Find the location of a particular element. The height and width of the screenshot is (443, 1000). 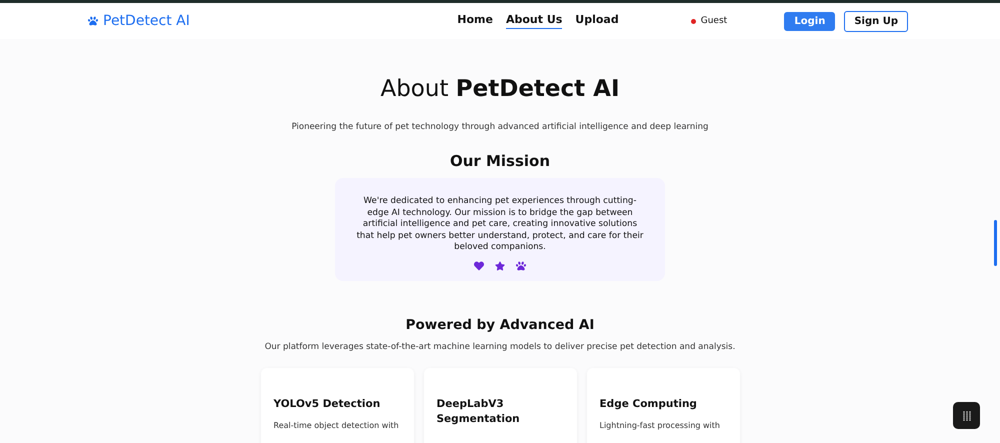

section-heading: Powered by Advanced AI is located at coordinates (500, 325).